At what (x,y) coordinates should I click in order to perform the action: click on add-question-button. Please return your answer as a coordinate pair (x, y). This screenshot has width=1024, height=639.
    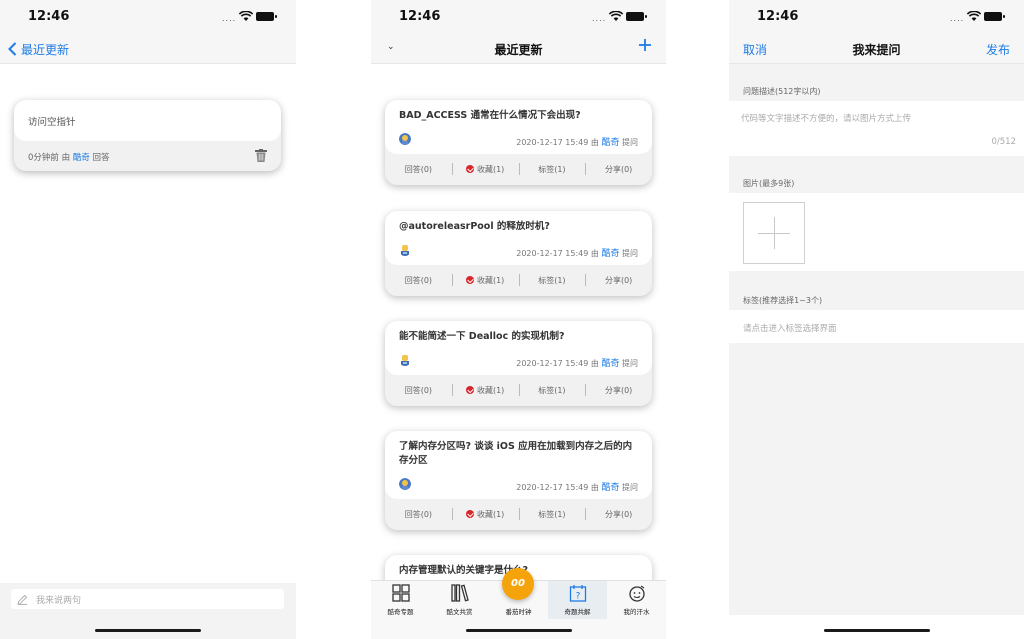
    Looking at the image, I should click on (645, 45).